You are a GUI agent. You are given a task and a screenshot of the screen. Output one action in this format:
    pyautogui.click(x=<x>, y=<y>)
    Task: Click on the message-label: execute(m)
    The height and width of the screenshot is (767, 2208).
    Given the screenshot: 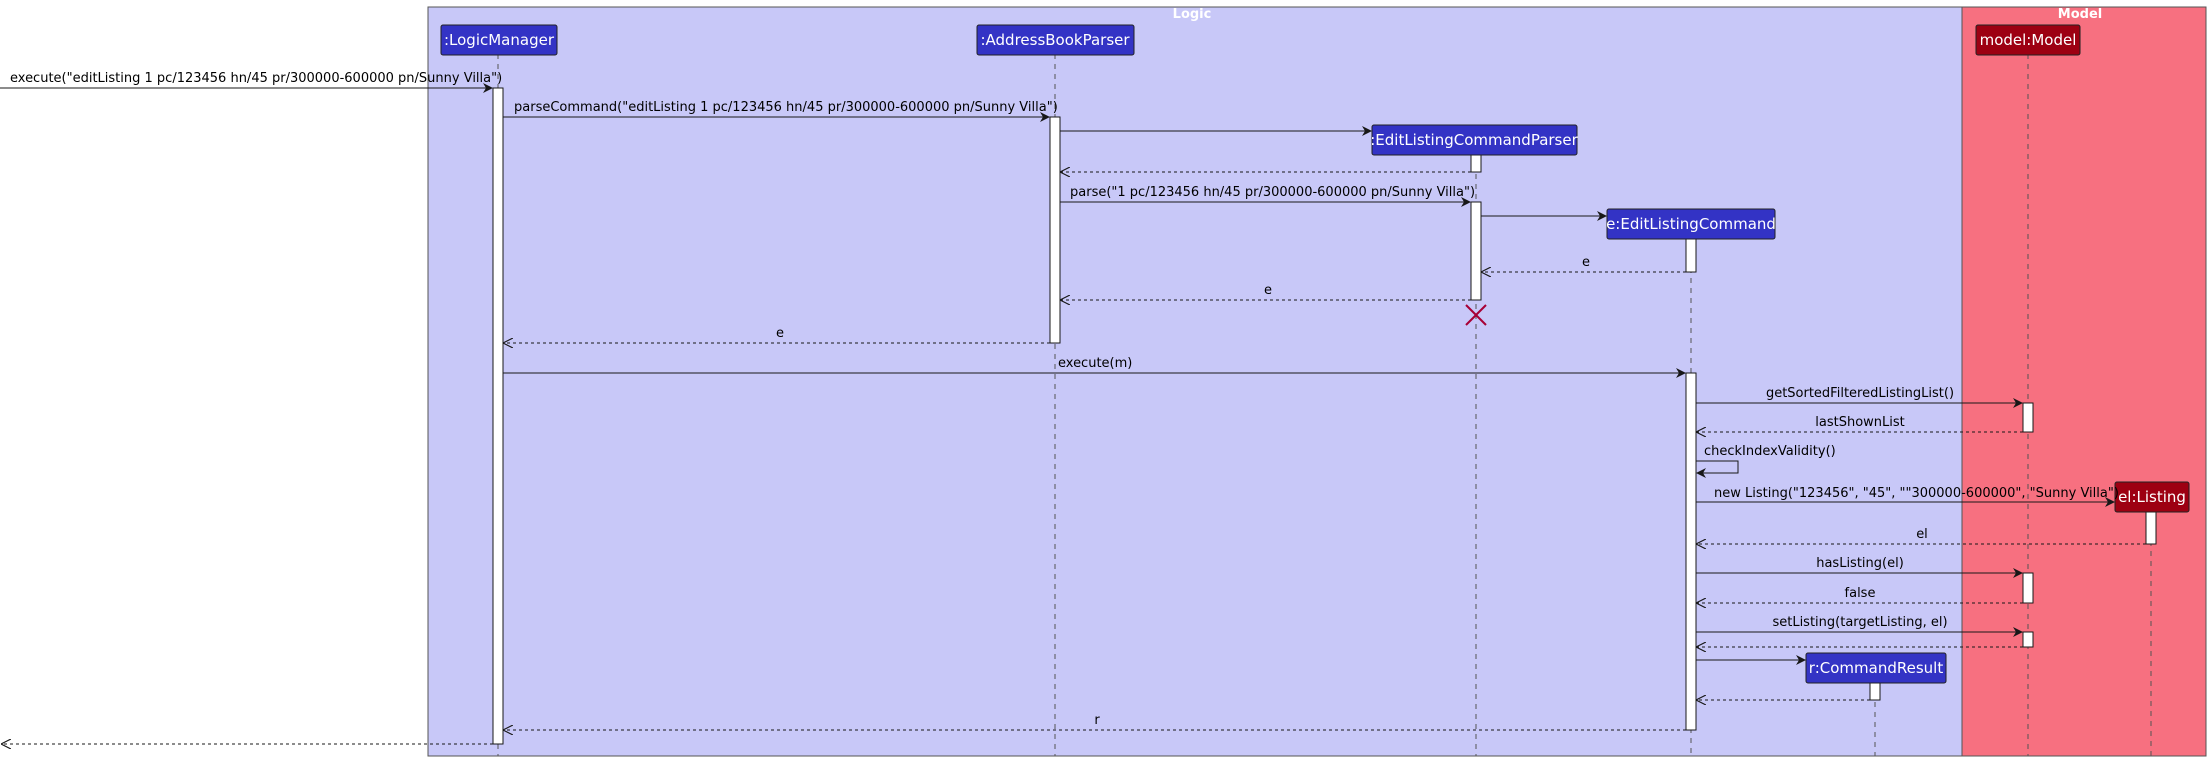 What is the action you would take?
    pyautogui.click(x=1095, y=363)
    